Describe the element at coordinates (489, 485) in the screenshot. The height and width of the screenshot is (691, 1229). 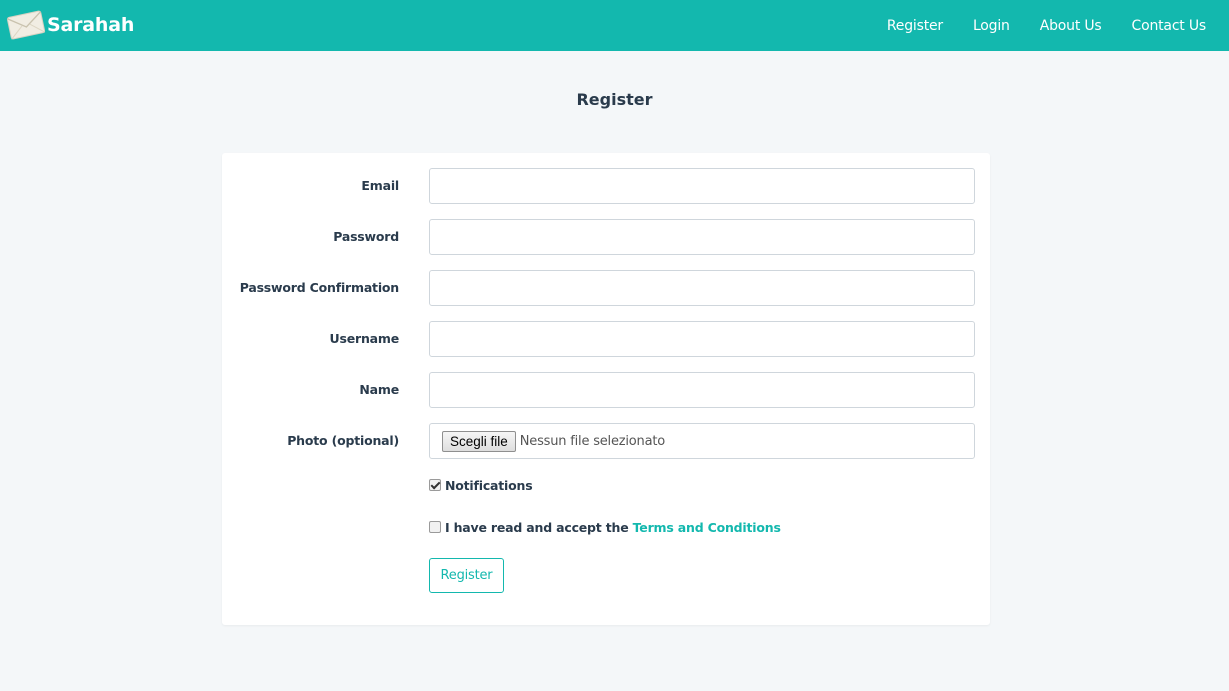
I see `notifications-label: Notifications` at that location.